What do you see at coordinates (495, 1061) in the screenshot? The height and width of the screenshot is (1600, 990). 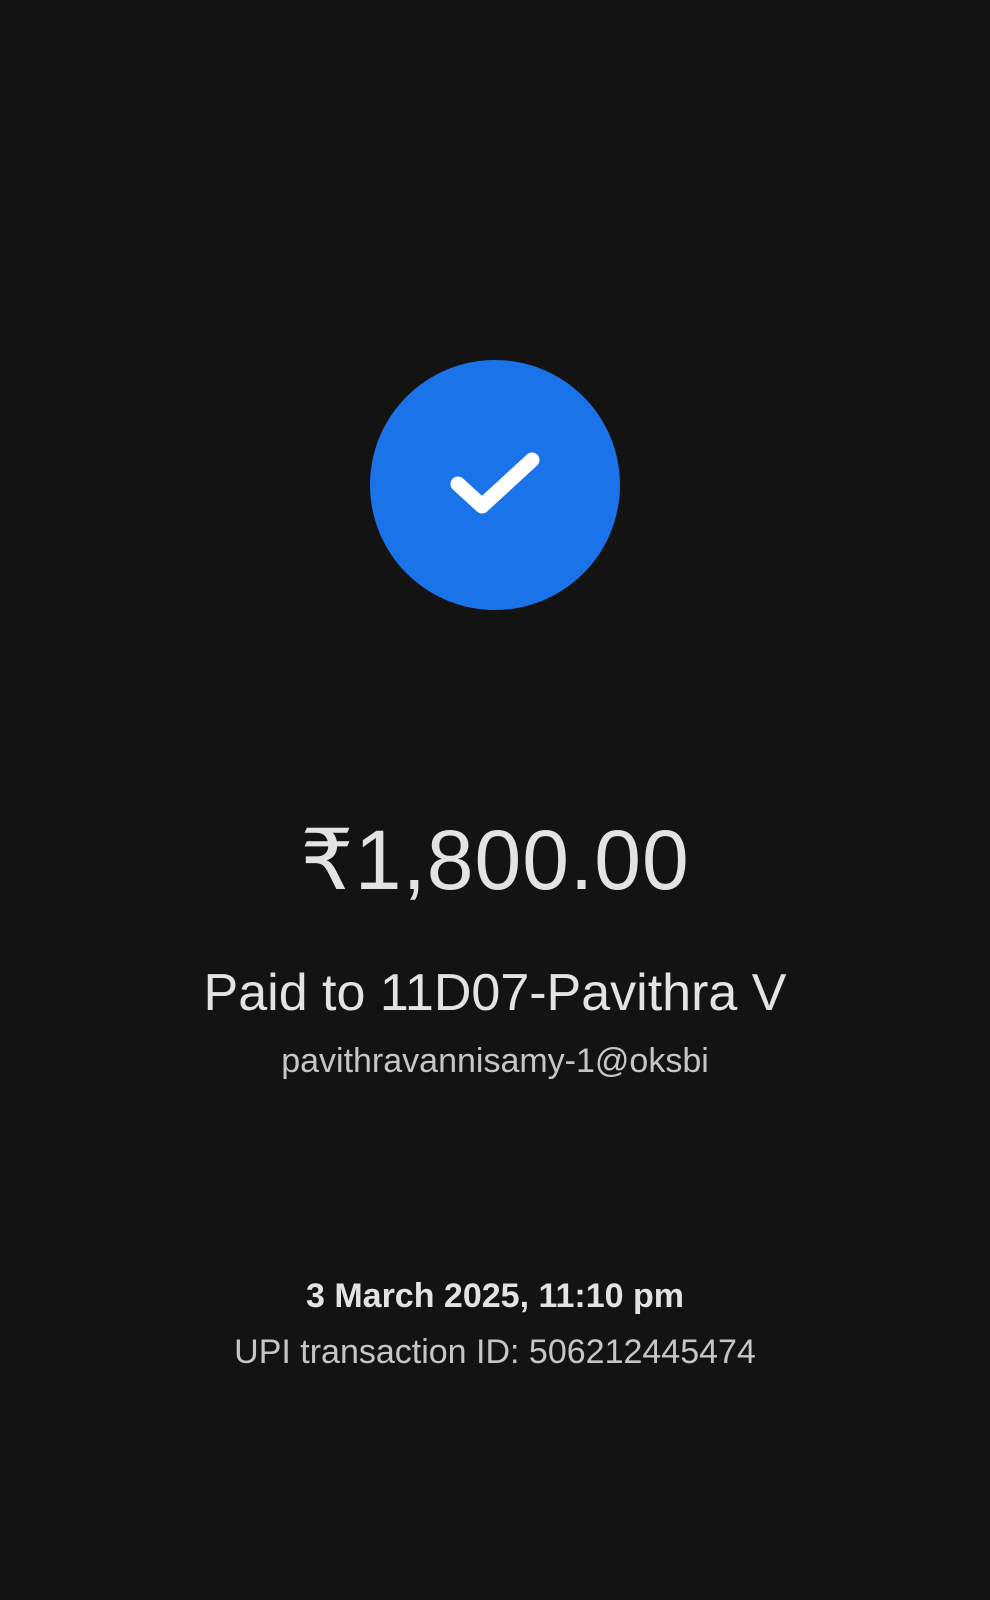 I see `payee-upi-id: pavithravannisamy-1@oksbi` at bounding box center [495, 1061].